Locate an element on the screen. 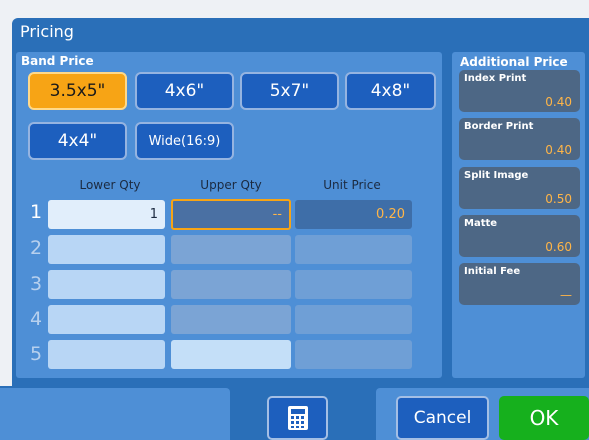 The width and height of the screenshot is (589, 440). initial-fee-value: — is located at coordinates (566, 295).